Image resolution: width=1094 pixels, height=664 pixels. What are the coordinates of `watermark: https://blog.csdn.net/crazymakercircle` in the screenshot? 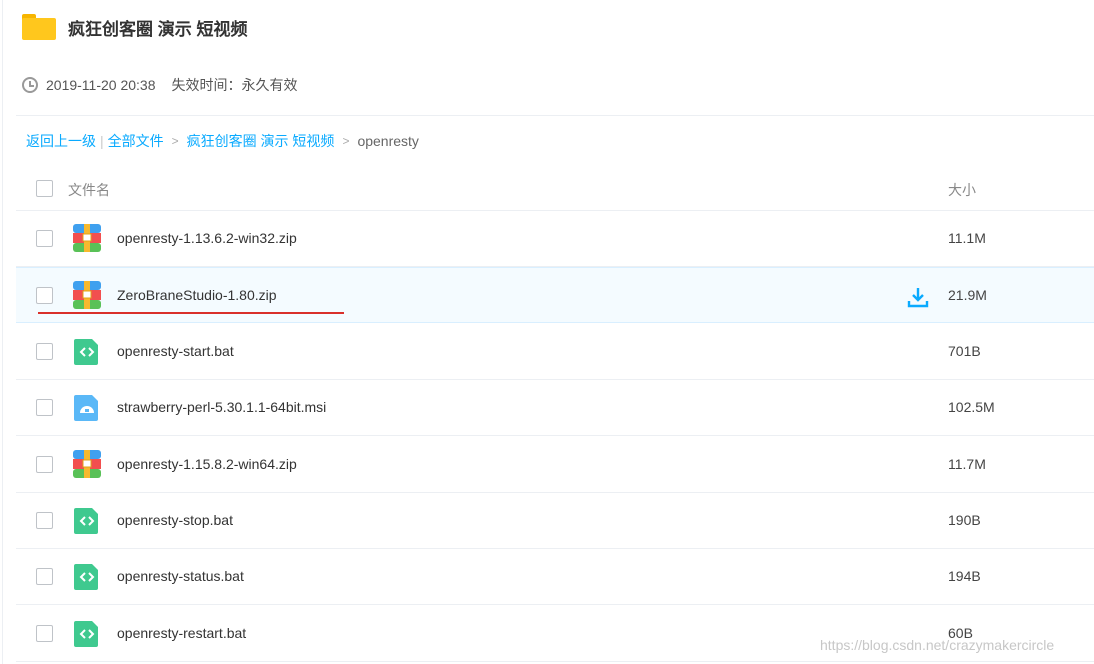 It's located at (937, 645).